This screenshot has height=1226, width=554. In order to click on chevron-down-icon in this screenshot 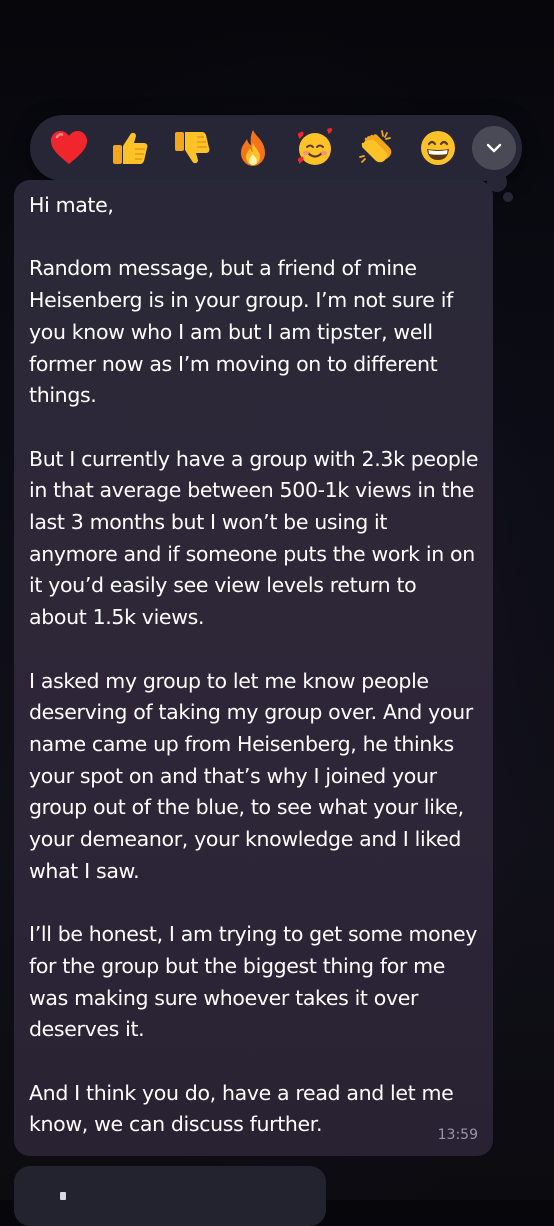, I will do `click(494, 148)`.